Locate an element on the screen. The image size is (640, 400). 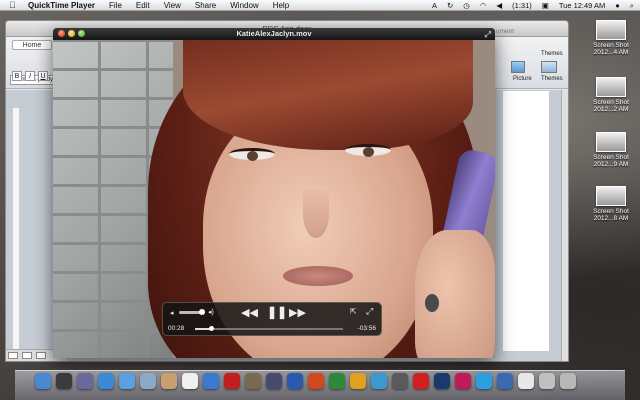
themes-label-top: Themes is located at coordinates (552, 54).